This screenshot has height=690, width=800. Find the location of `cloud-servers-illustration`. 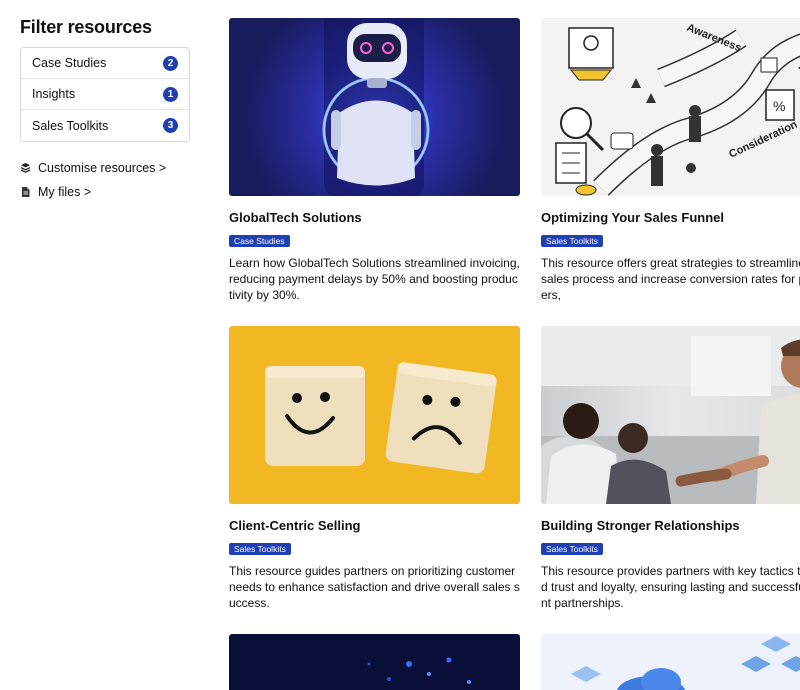

cloud-servers-illustration is located at coordinates (670, 662).